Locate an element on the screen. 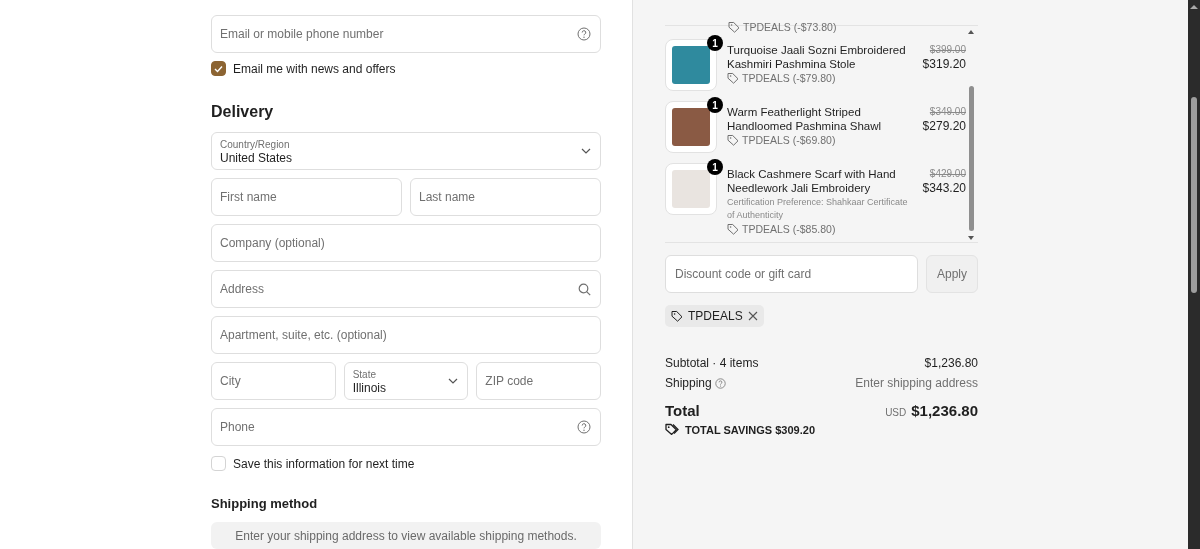 The height and width of the screenshot is (549, 1200). section-heading: Delivery is located at coordinates (243, 112).